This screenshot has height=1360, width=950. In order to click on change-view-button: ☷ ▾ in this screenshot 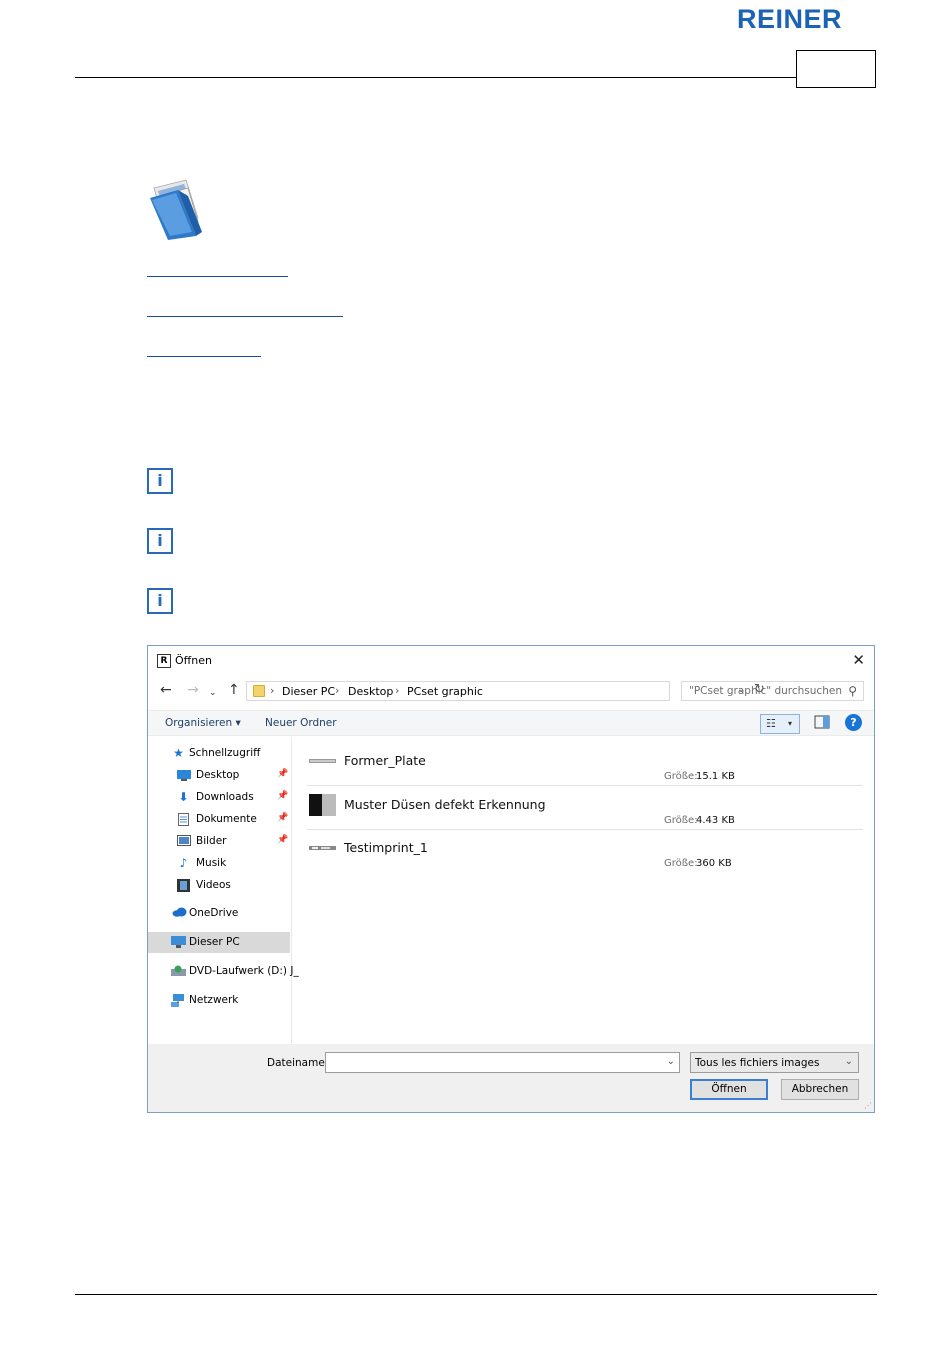, I will do `click(780, 724)`.